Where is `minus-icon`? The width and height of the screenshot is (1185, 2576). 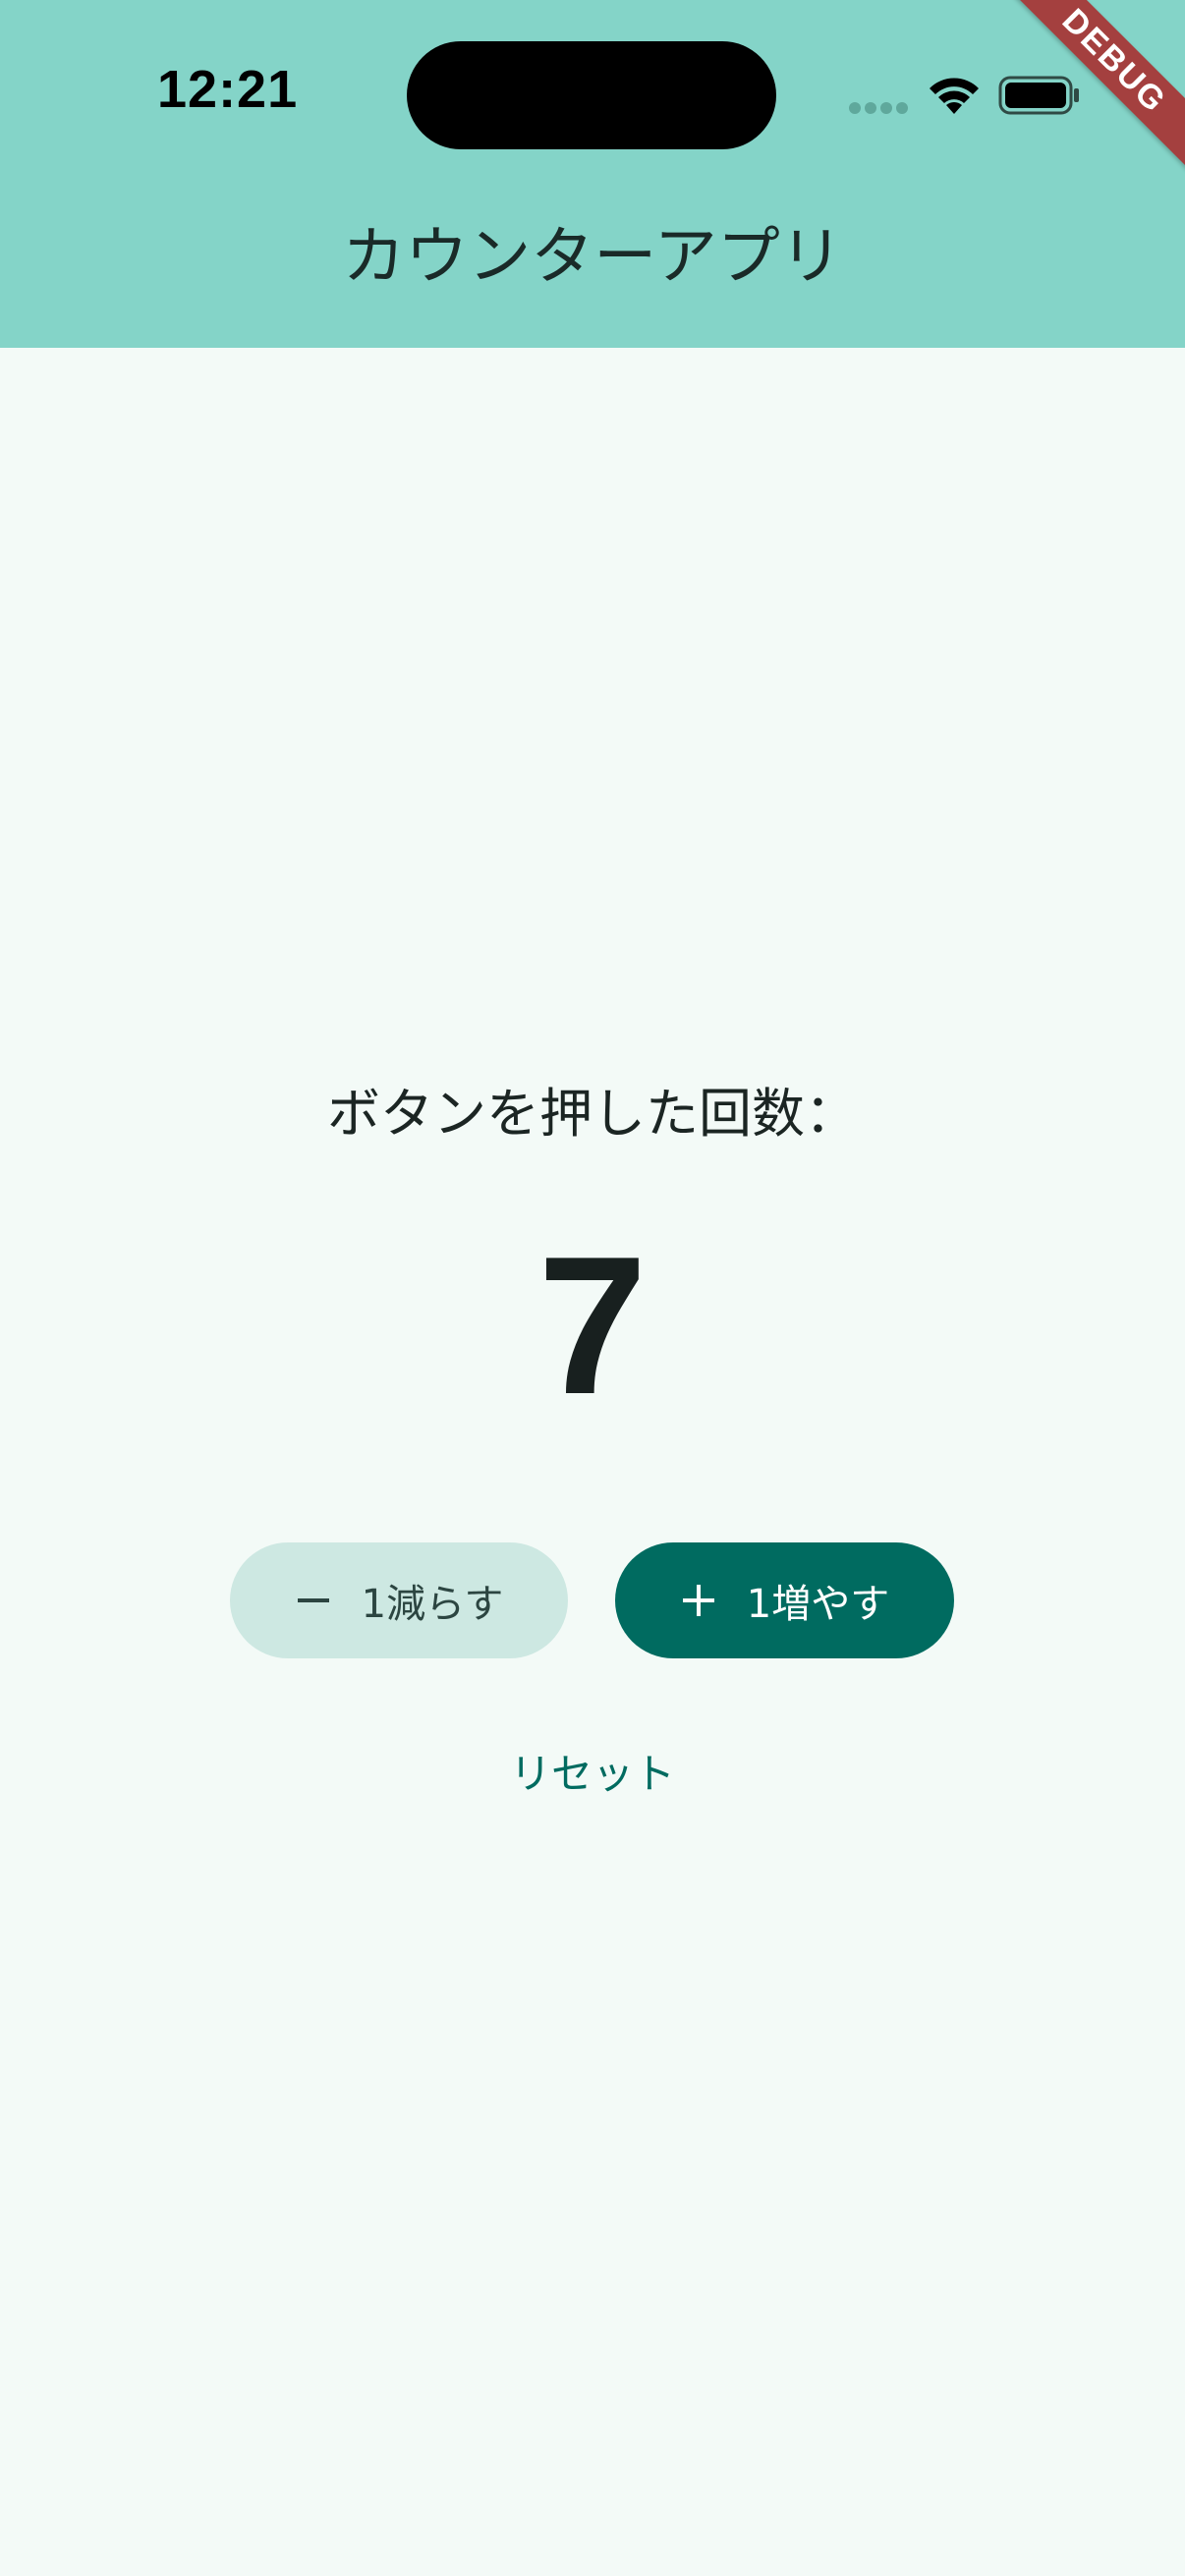
minus-icon is located at coordinates (313, 1600).